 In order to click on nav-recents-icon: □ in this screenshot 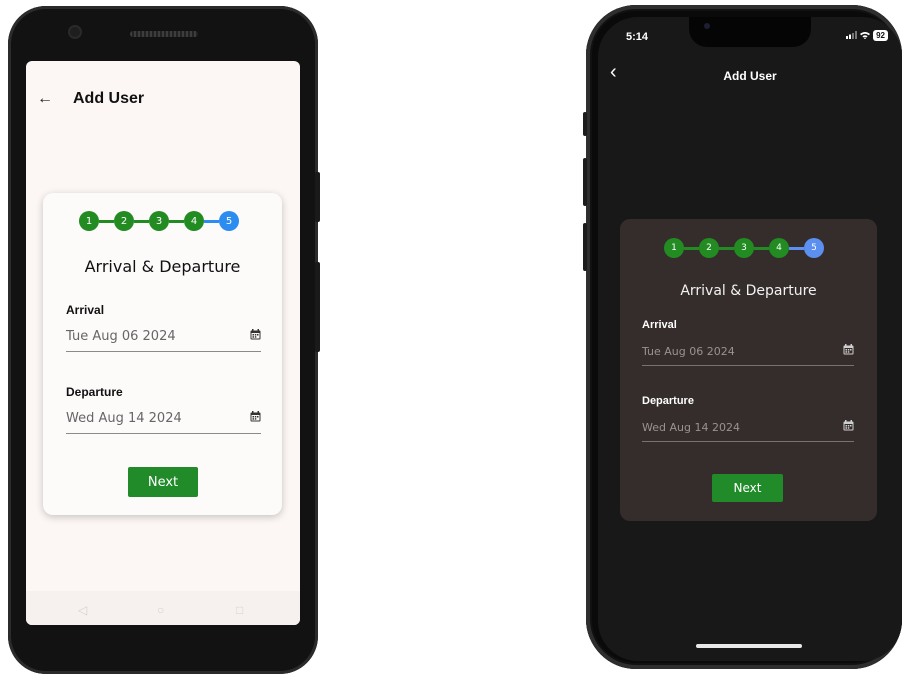, I will do `click(239, 610)`.